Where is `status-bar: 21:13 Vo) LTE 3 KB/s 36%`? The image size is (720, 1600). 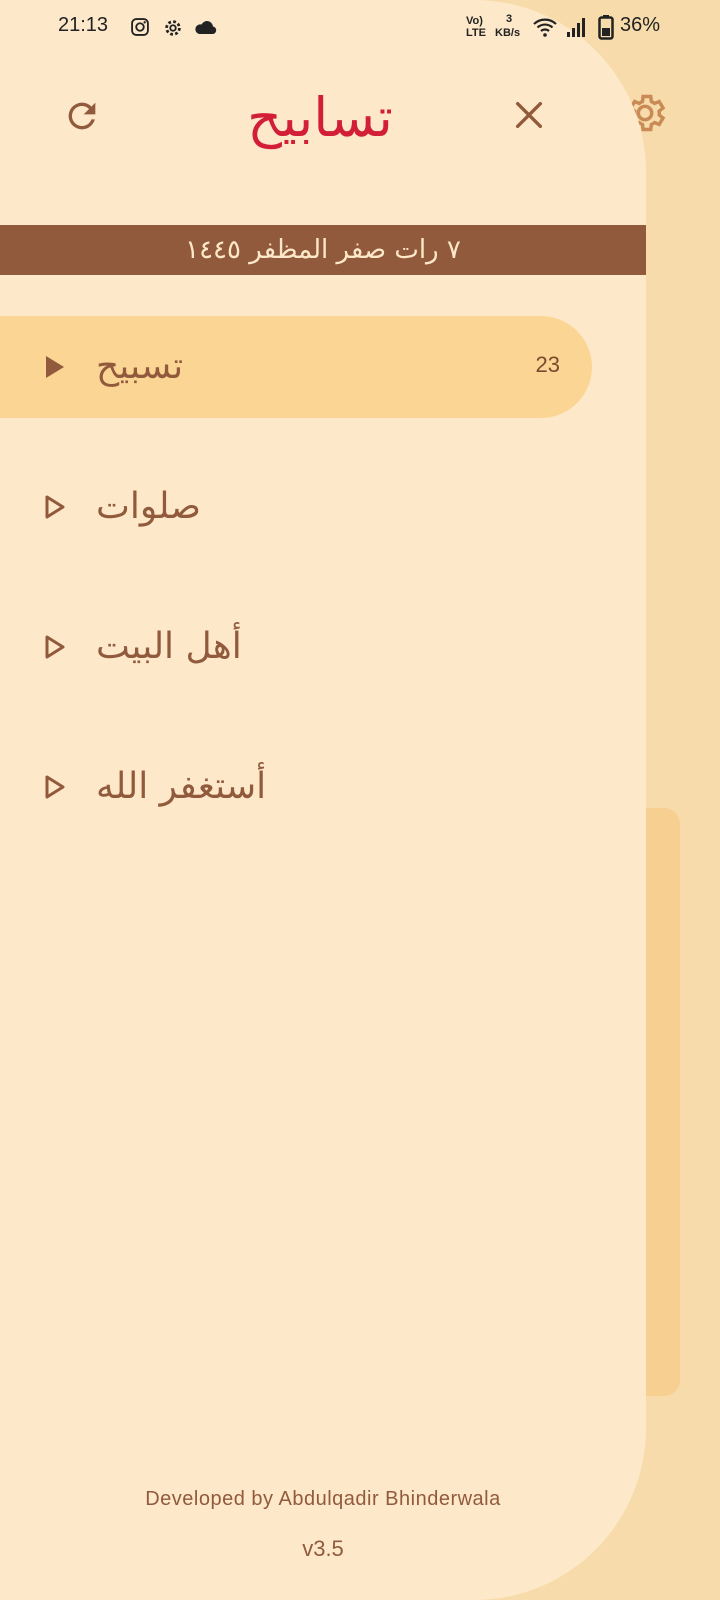 status-bar: 21:13 Vo) LTE 3 KB/s 36% is located at coordinates (360, 28).